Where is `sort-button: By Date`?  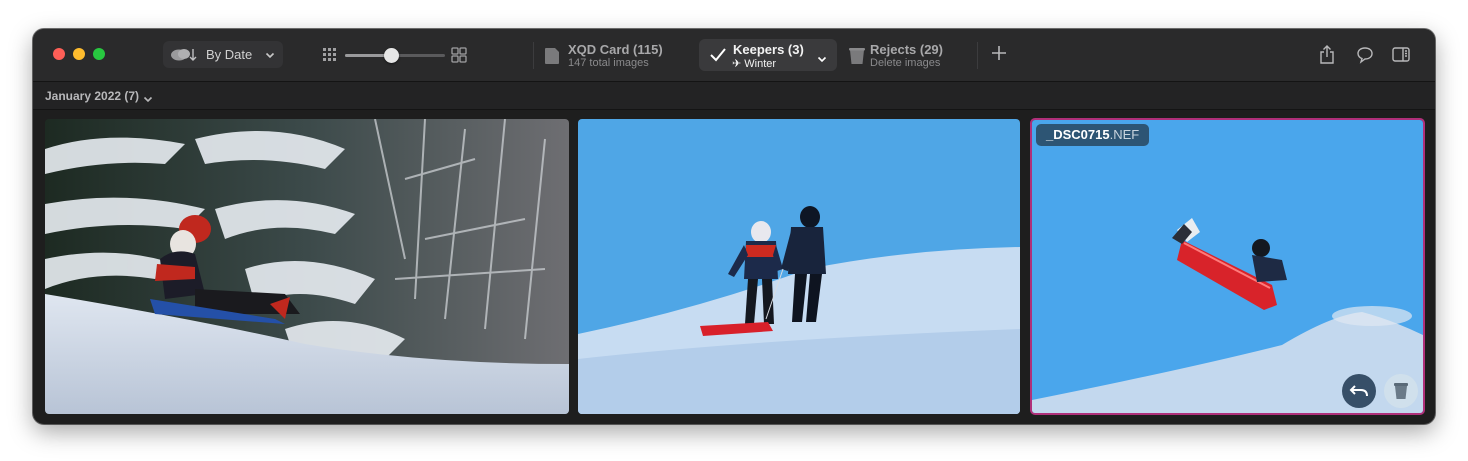 sort-button: By Date is located at coordinates (223, 54).